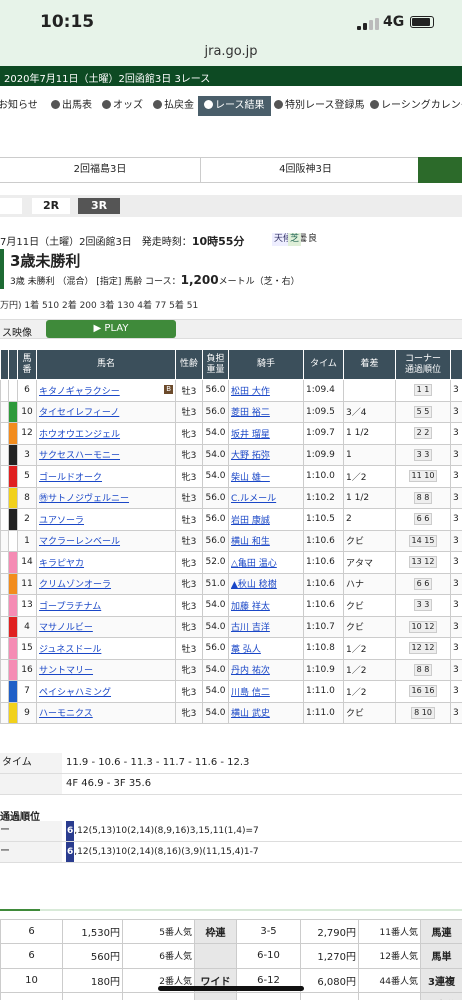 Image resolution: width=462 pixels, height=1000 pixels. Describe the element at coordinates (45, 261) in the screenshot. I see `race-name: 3歳未勝利` at that location.